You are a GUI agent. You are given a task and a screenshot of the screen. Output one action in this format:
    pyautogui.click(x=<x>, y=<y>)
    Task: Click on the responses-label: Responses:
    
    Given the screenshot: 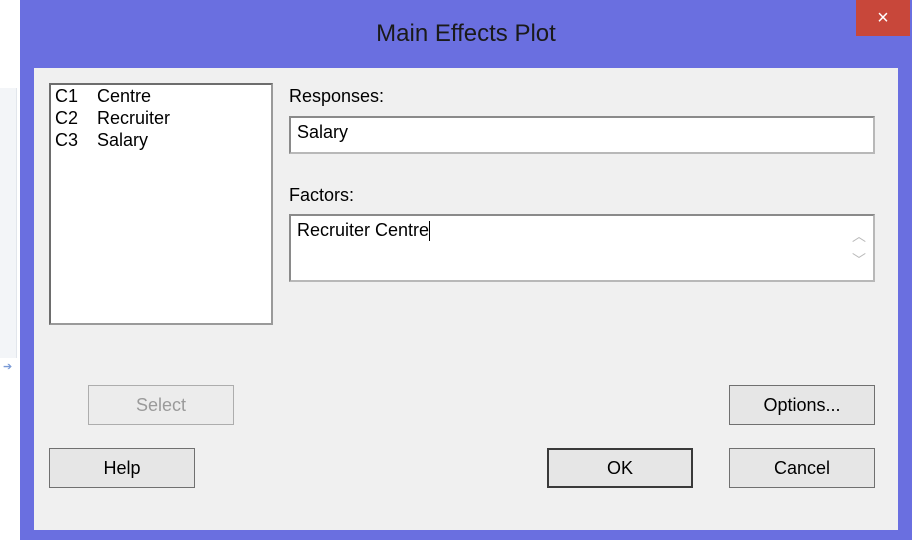 What is the action you would take?
    pyautogui.click(x=337, y=96)
    